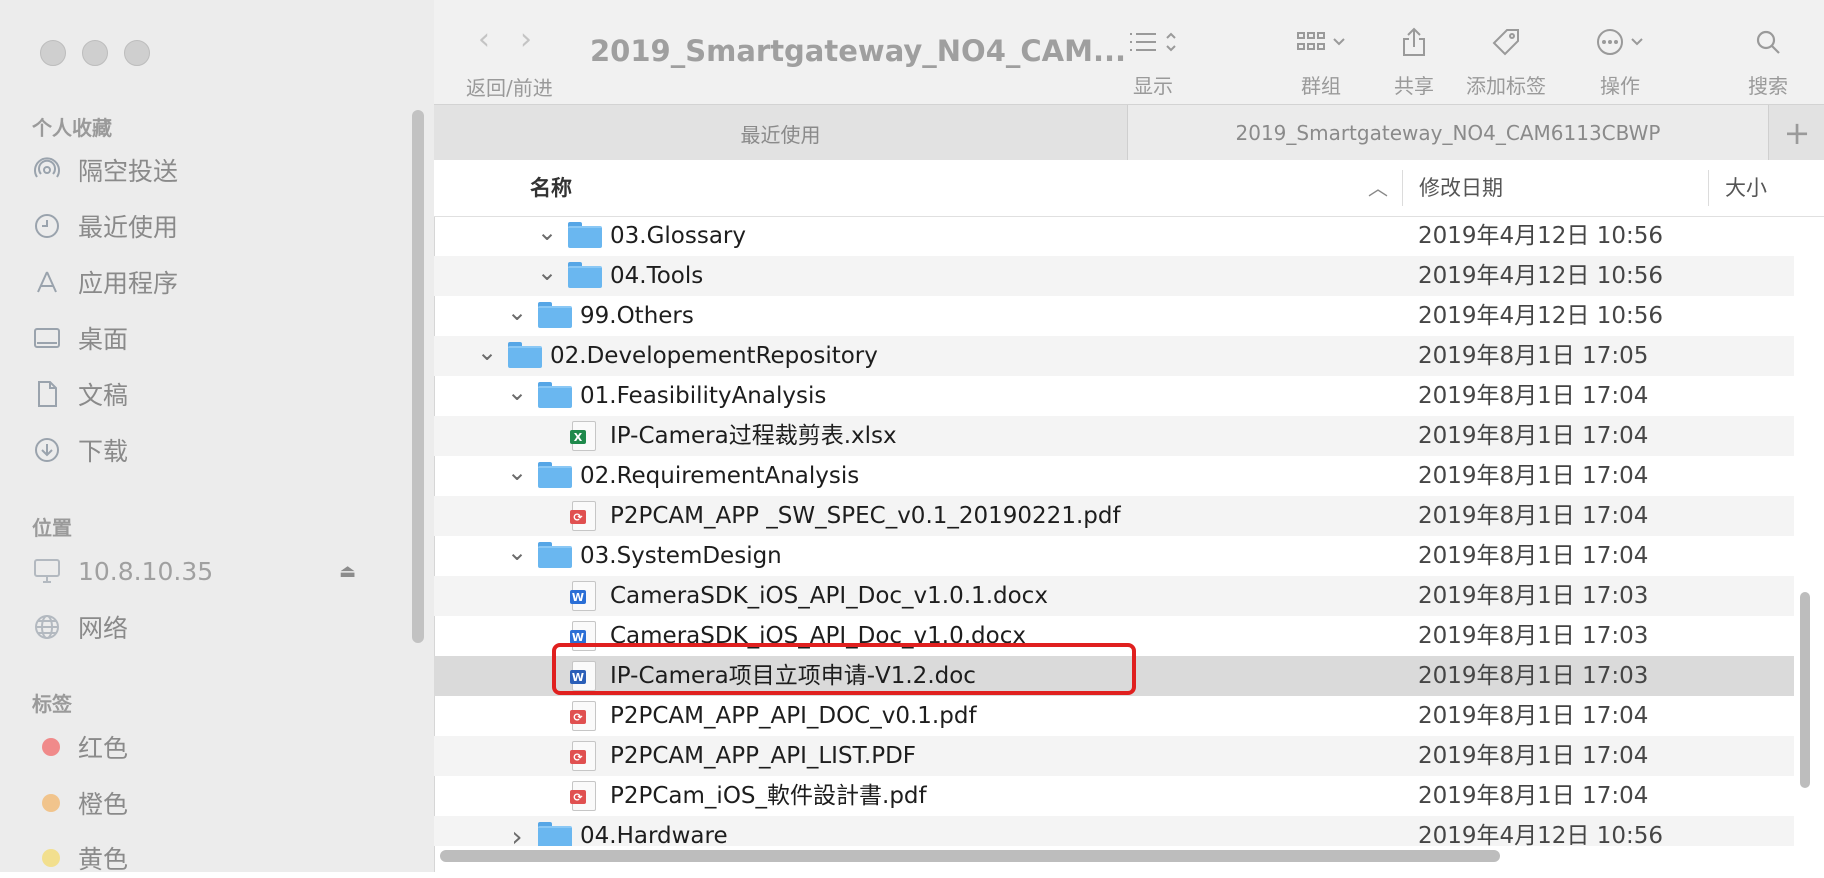 Image resolution: width=1824 pixels, height=878 pixels. Describe the element at coordinates (657, 276) in the screenshot. I see `file-name: 04.Tools` at that location.